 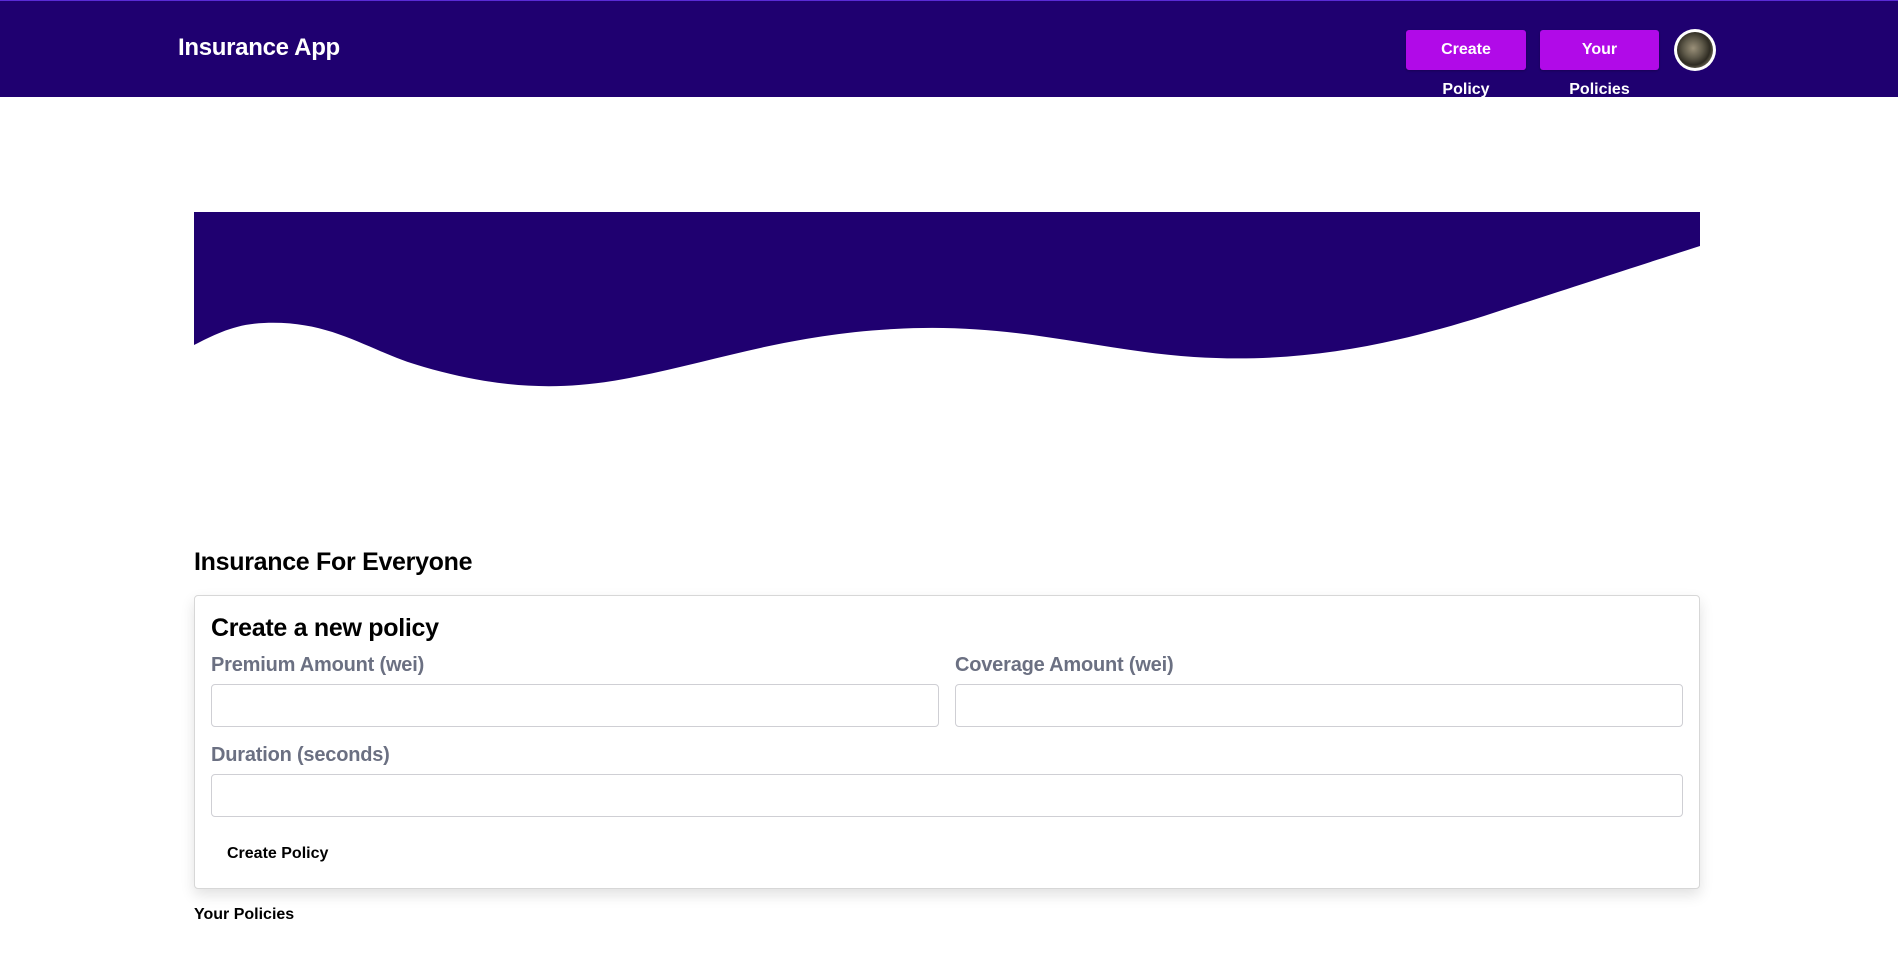 What do you see at coordinates (300, 755) in the screenshot?
I see `duration-label: Duration (seconds)` at bounding box center [300, 755].